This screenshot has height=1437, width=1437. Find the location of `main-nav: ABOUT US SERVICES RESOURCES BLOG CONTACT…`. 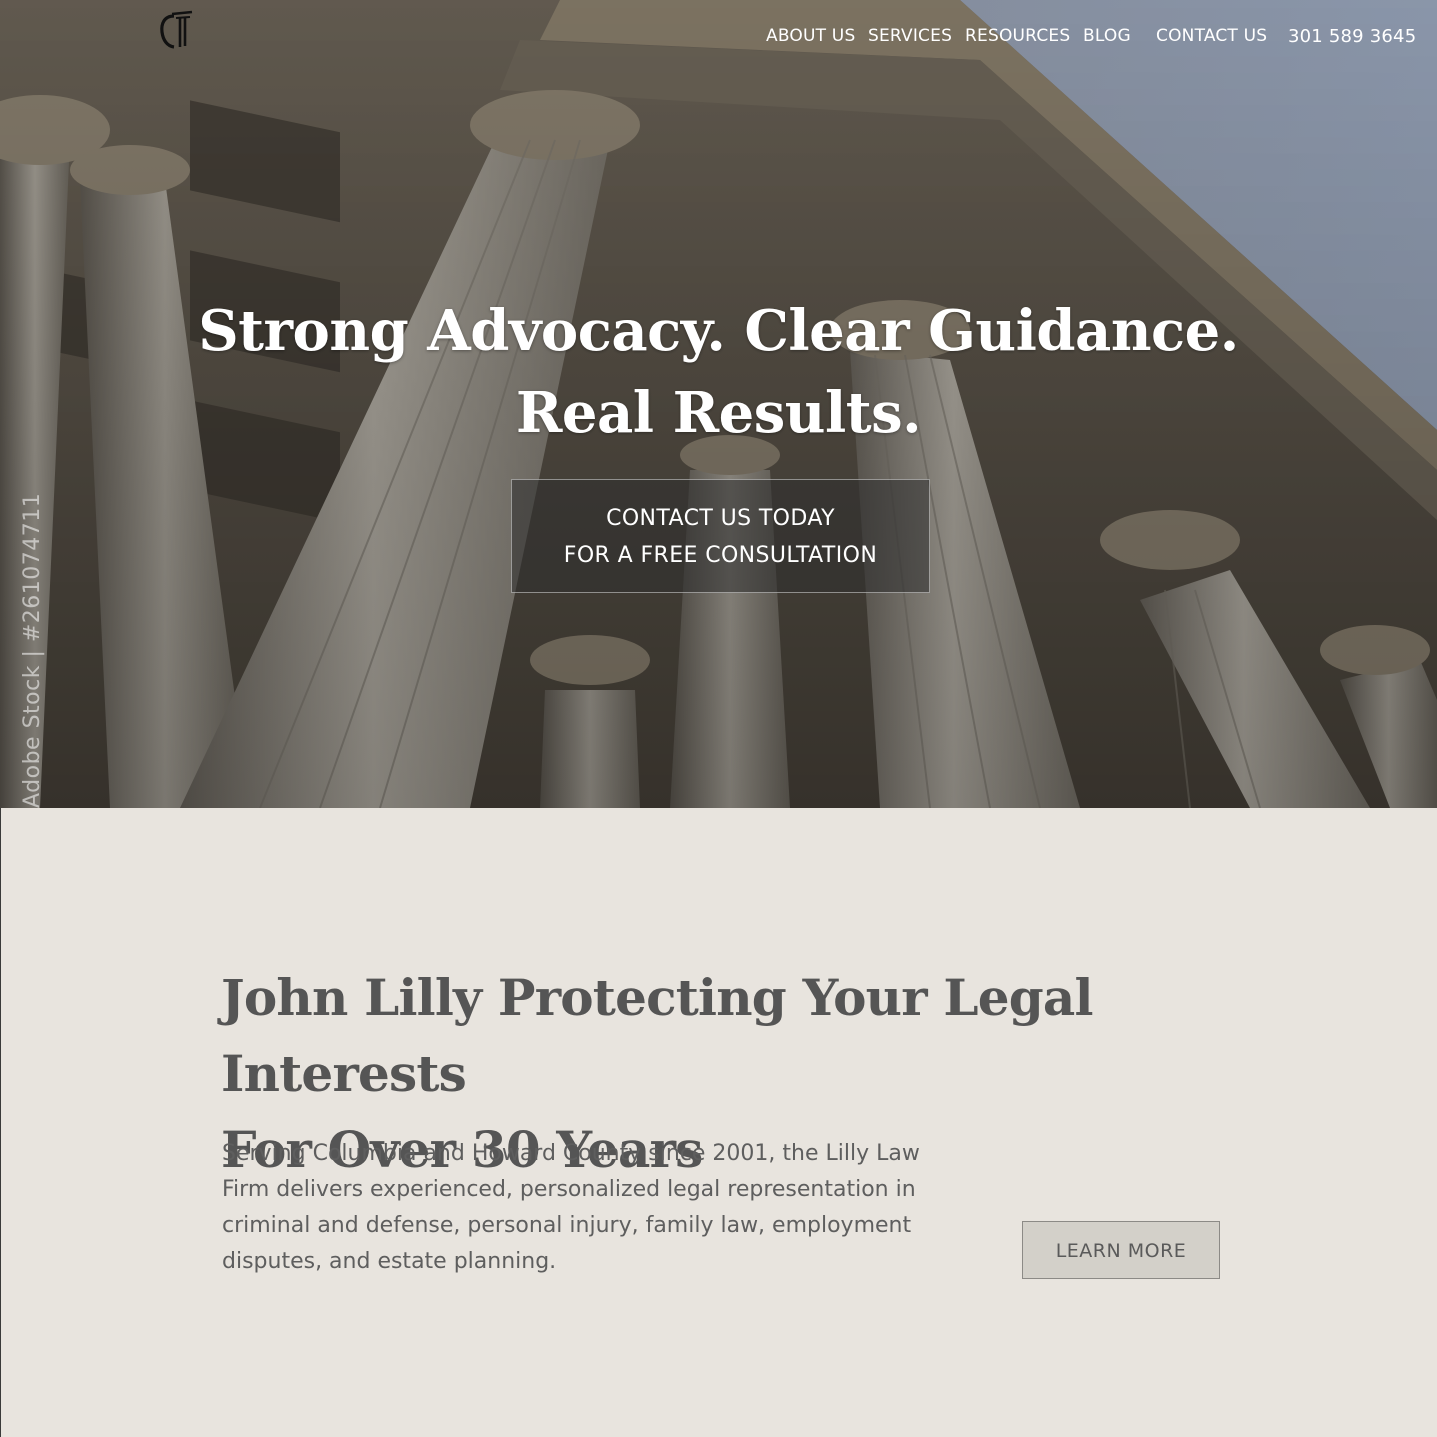

main-nav: ABOUT US SERVICES RESOURCES BLOG CONTACT… is located at coordinates (718, 38).